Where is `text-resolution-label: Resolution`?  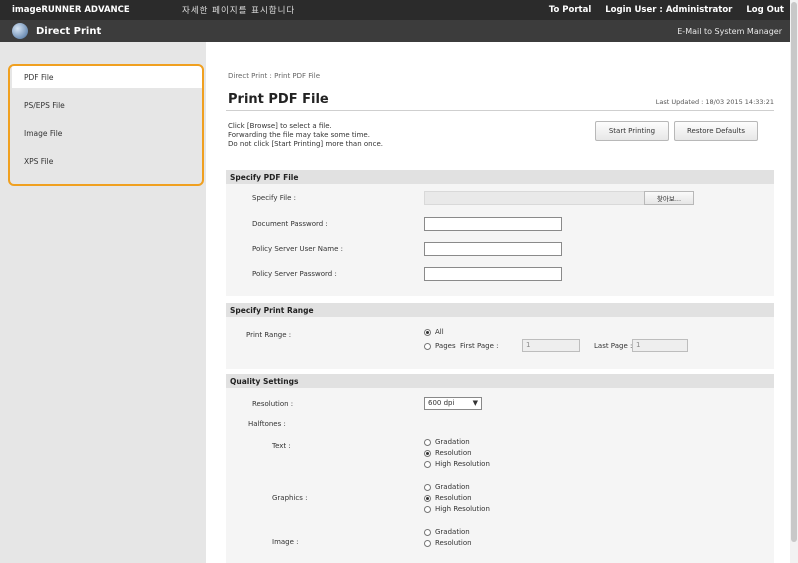 text-resolution-label: Resolution is located at coordinates (453, 453).